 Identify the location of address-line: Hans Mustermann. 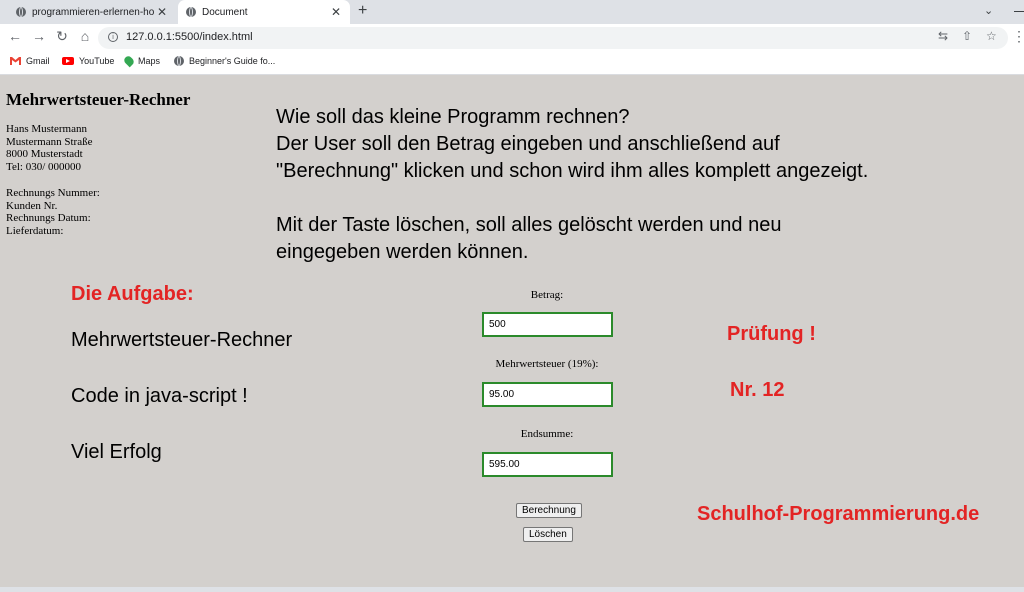
(46, 129).